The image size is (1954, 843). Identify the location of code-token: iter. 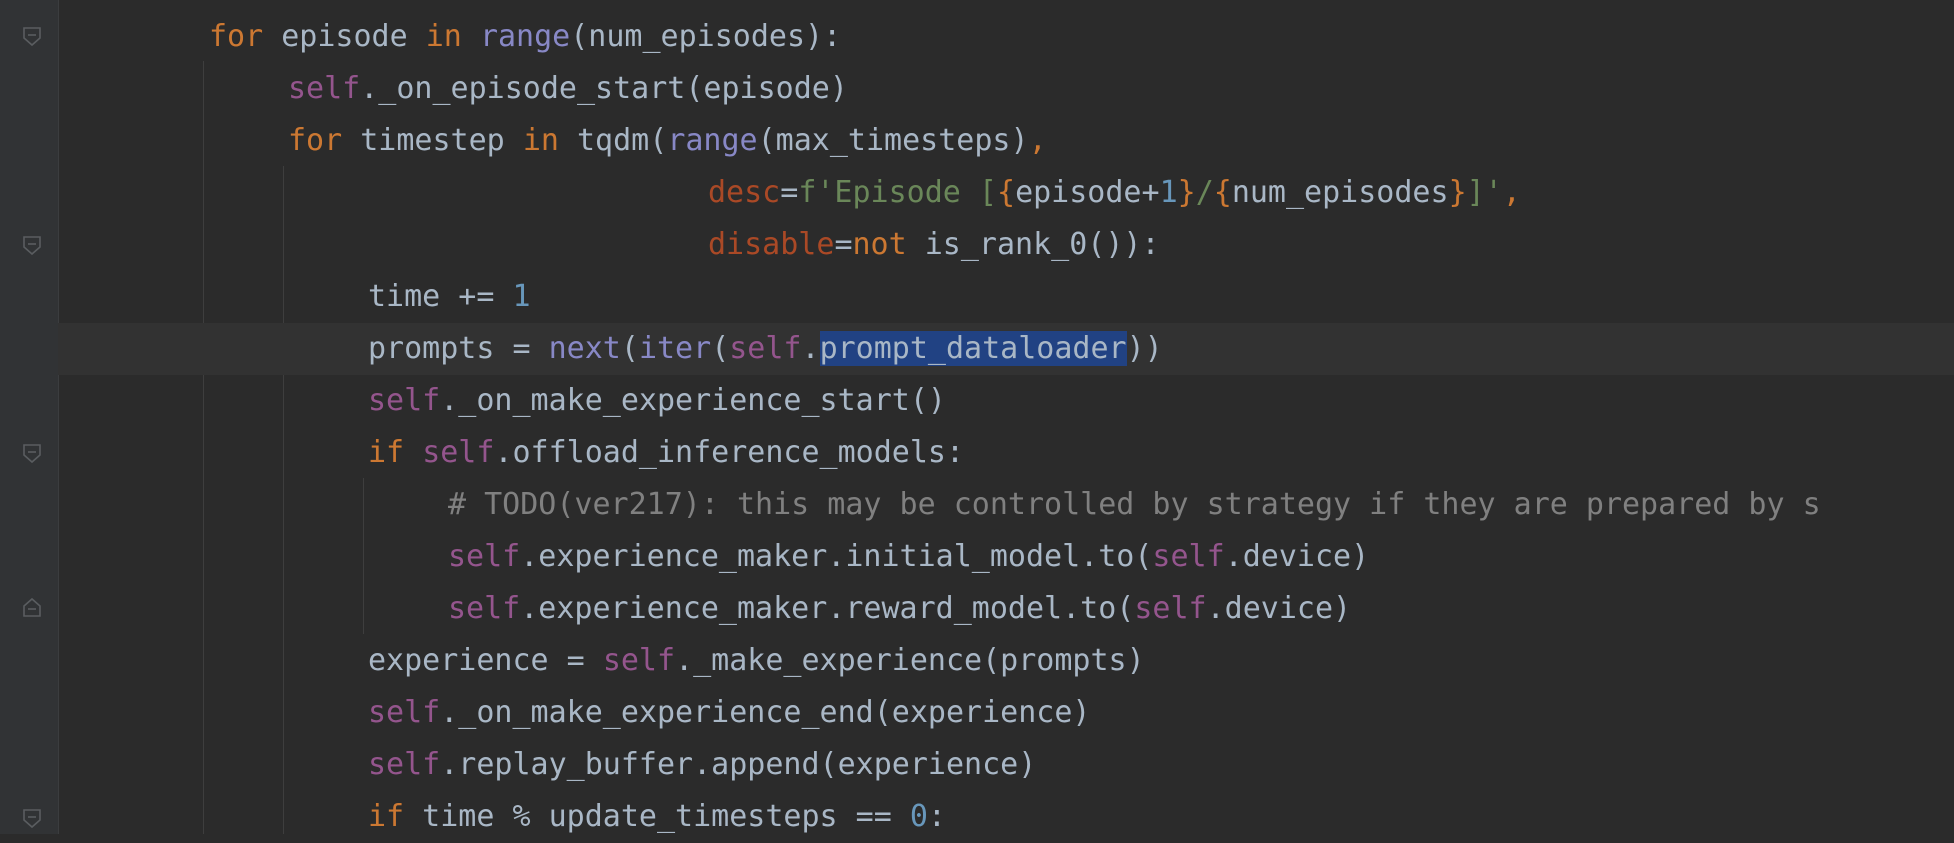
(675, 348).